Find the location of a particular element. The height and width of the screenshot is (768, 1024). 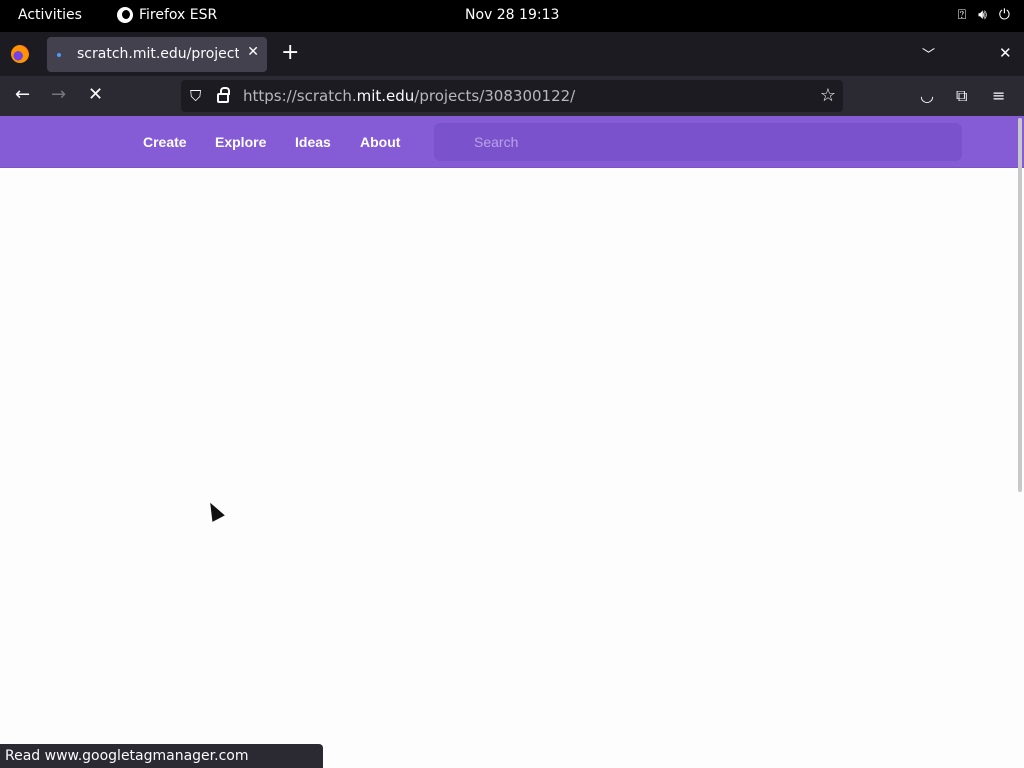

firefox-app-icon is located at coordinates (125, 15).